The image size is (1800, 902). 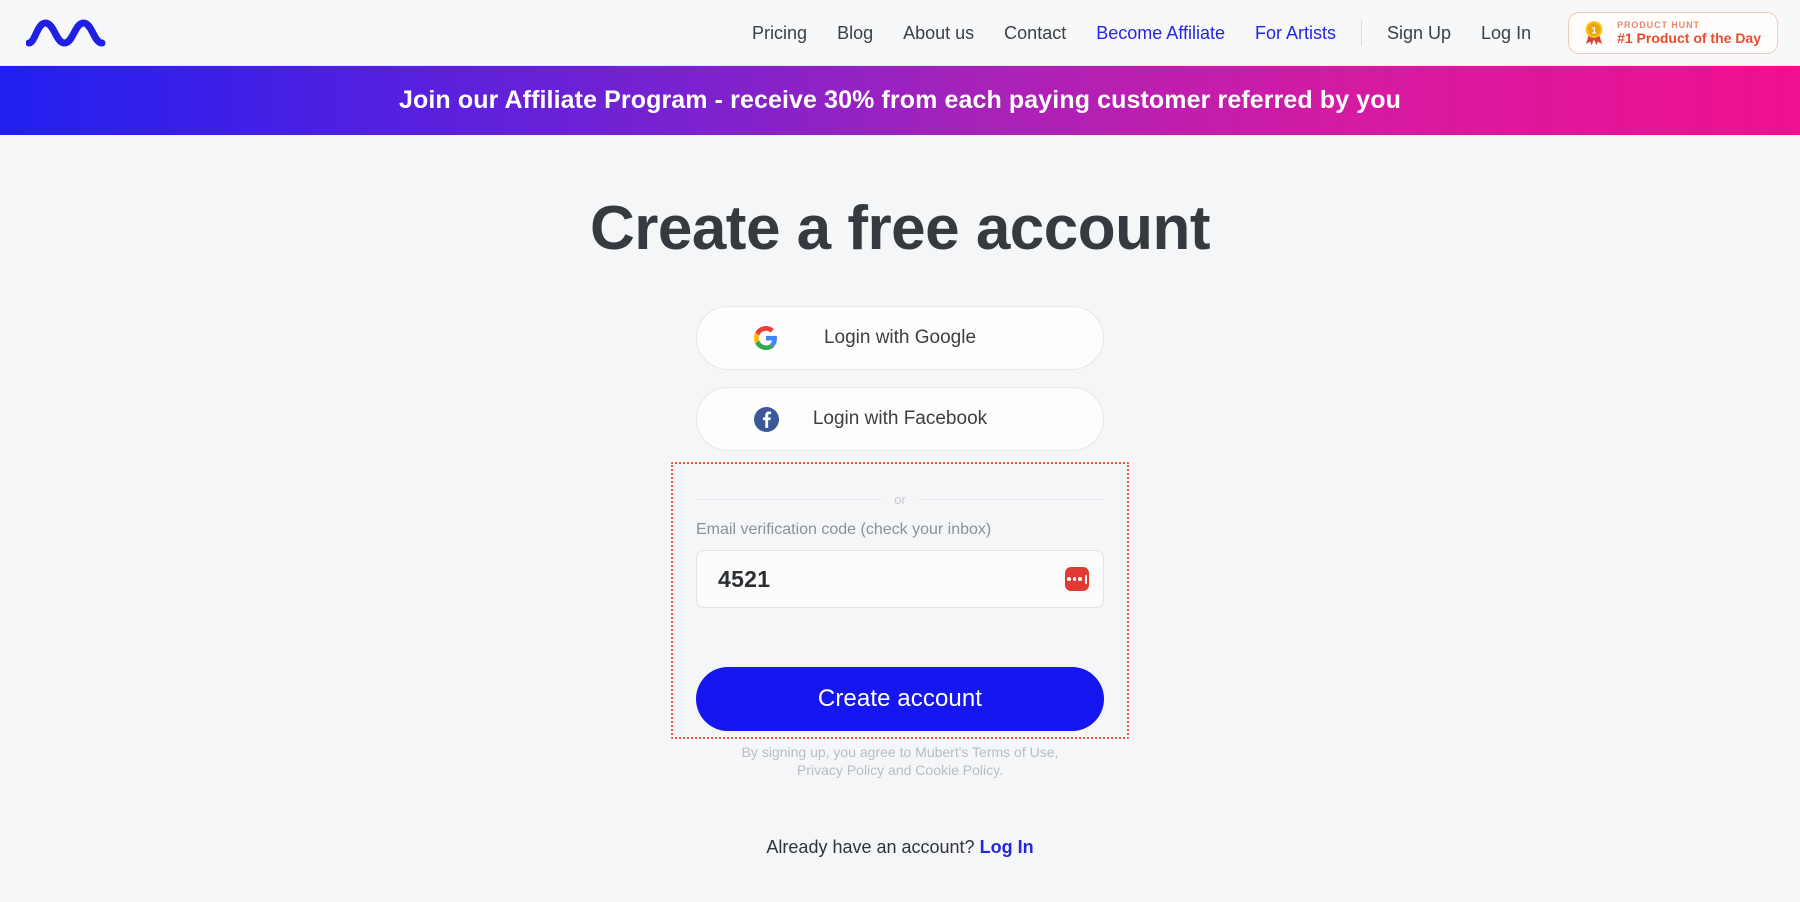 I want to click on mubert-wave-logo, so click(x=74, y=33).